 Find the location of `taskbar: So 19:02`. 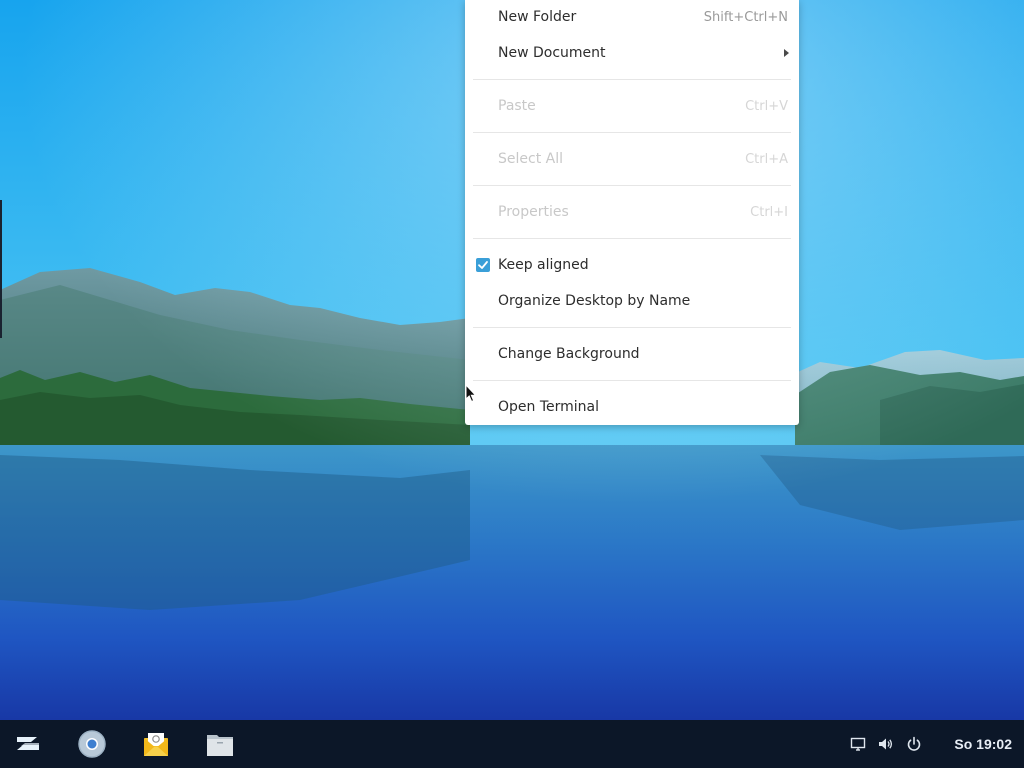

taskbar: So 19:02 is located at coordinates (512, 744).